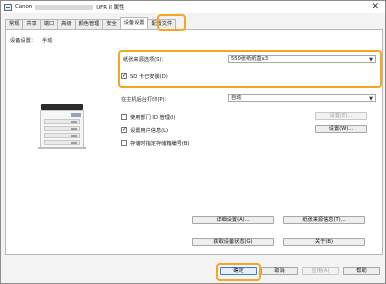 This screenshot has height=284, width=386. I want to click on store-job-label: 存储时指定存储箱编号(B), so click(160, 144).